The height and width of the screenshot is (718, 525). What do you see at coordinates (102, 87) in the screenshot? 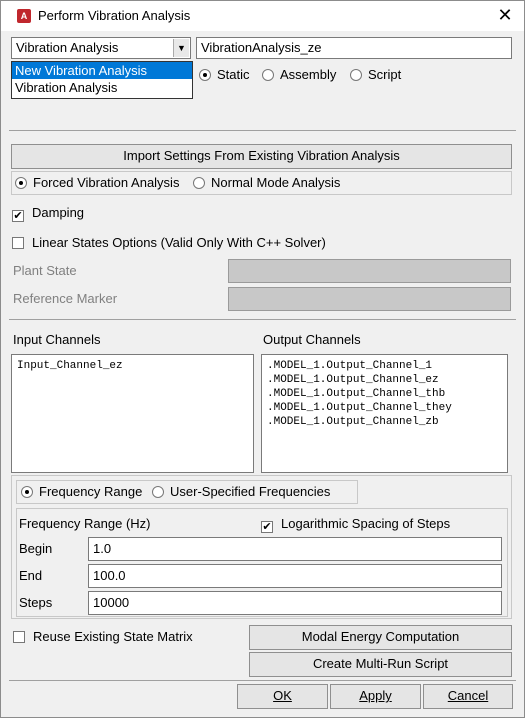
I see `menu-item-vibration-analysis: Vibration Analysis` at bounding box center [102, 87].